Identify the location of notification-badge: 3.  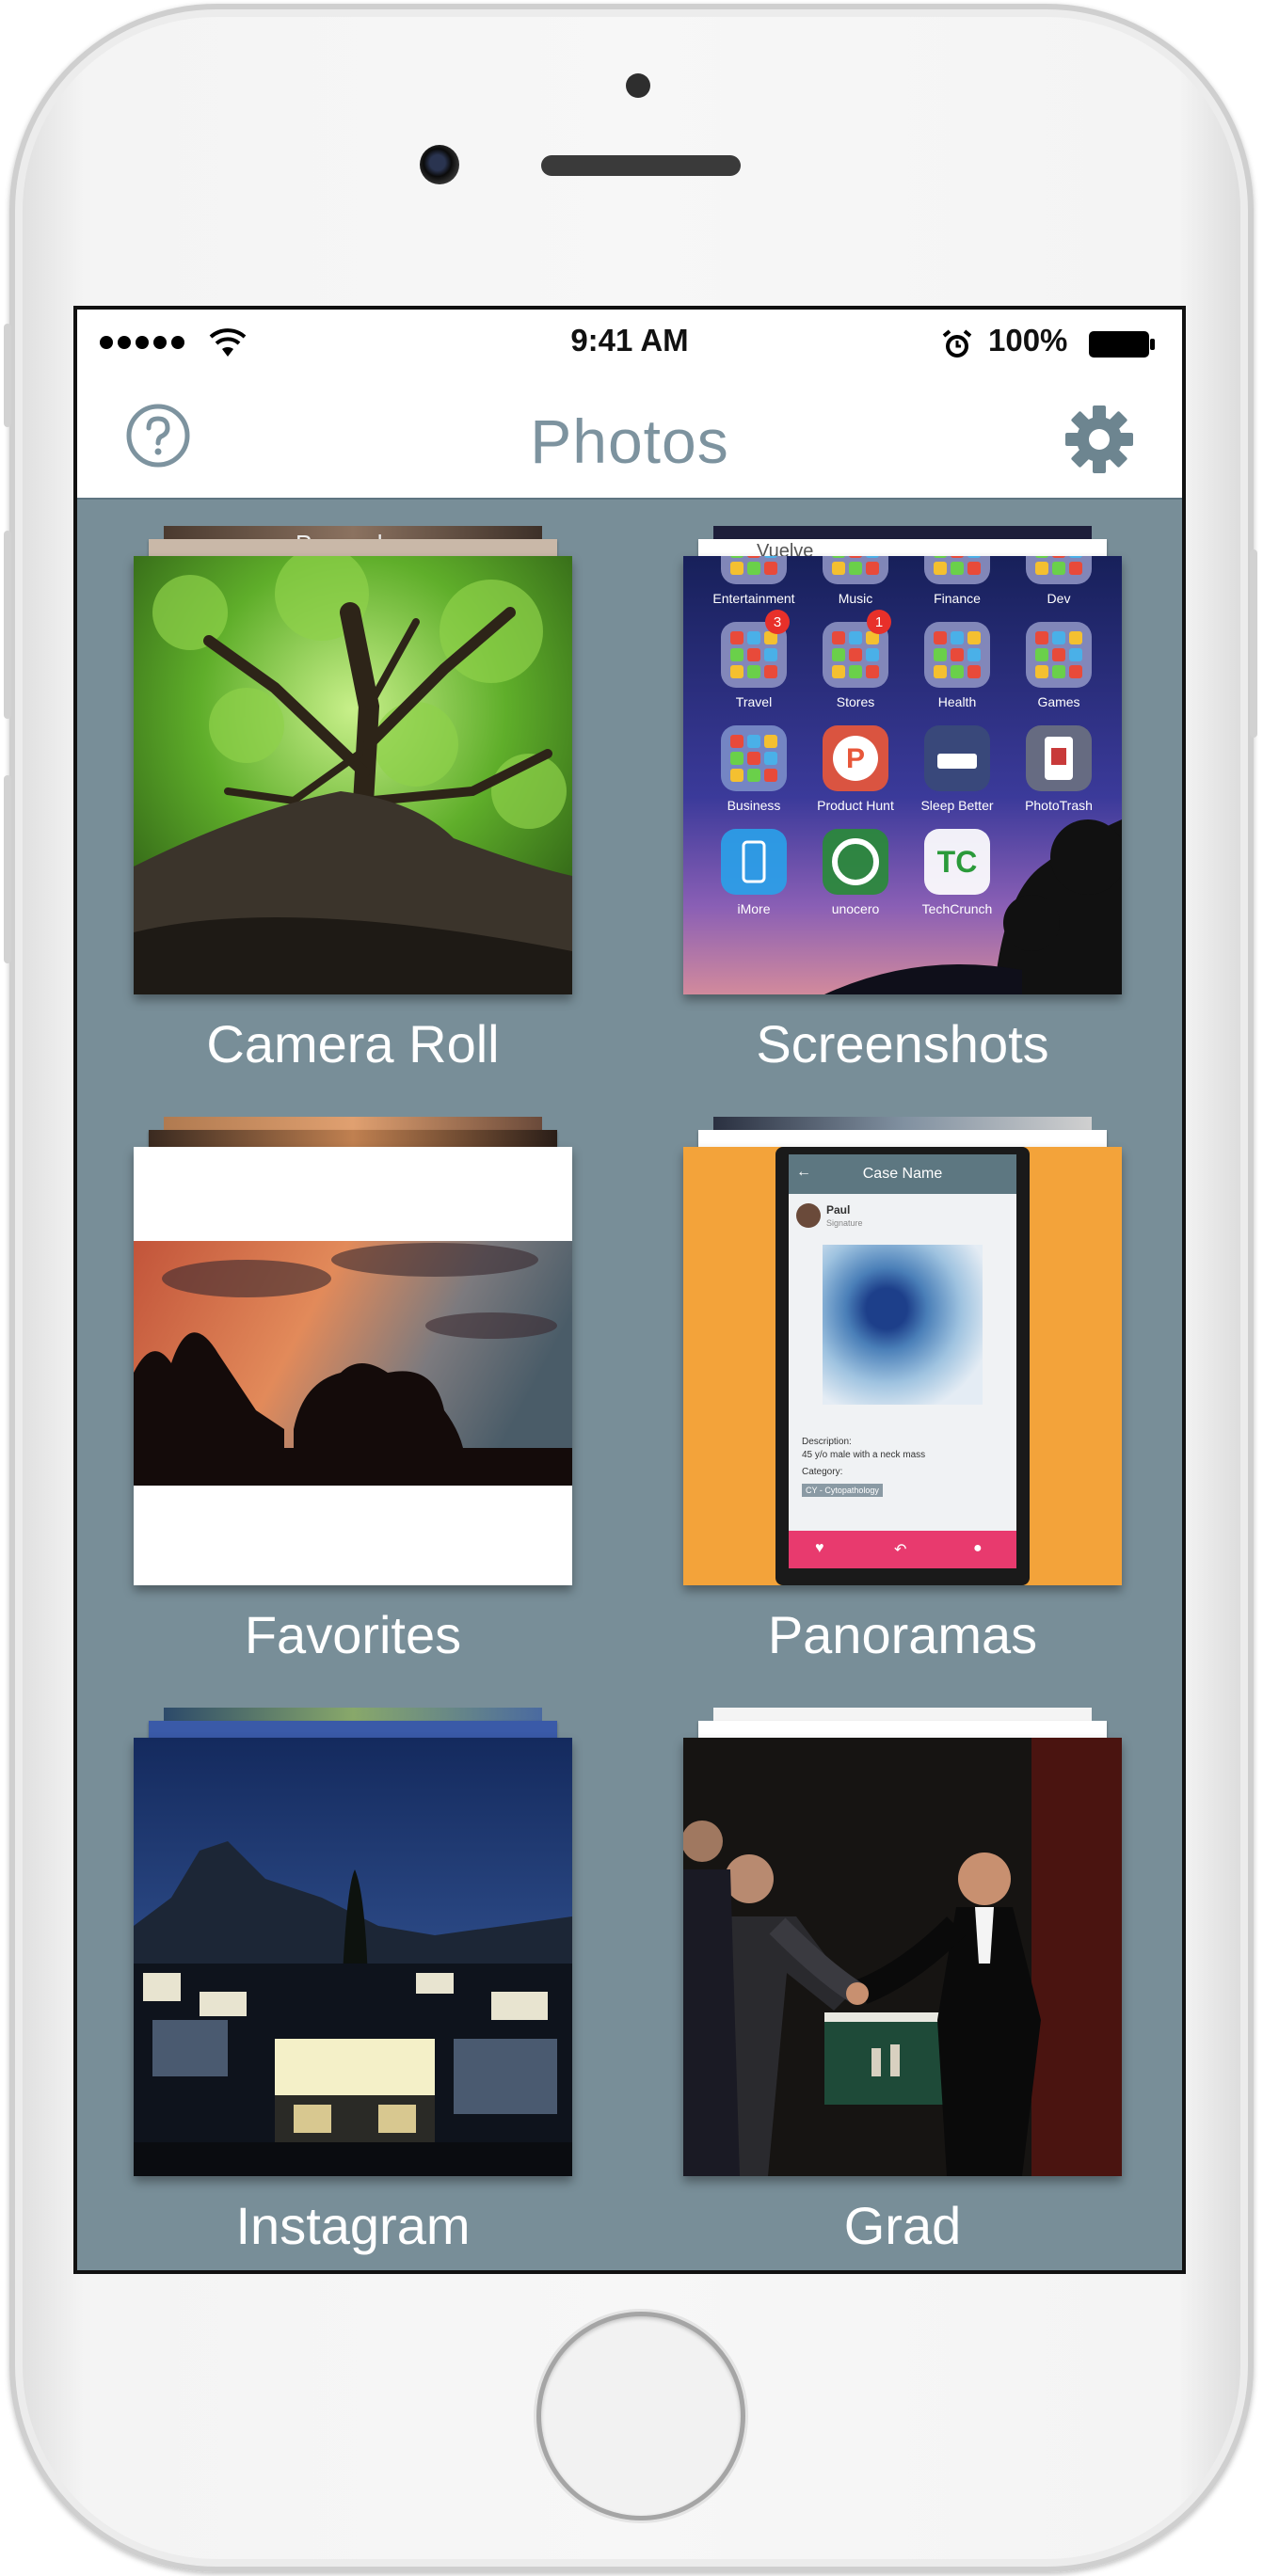
(777, 622).